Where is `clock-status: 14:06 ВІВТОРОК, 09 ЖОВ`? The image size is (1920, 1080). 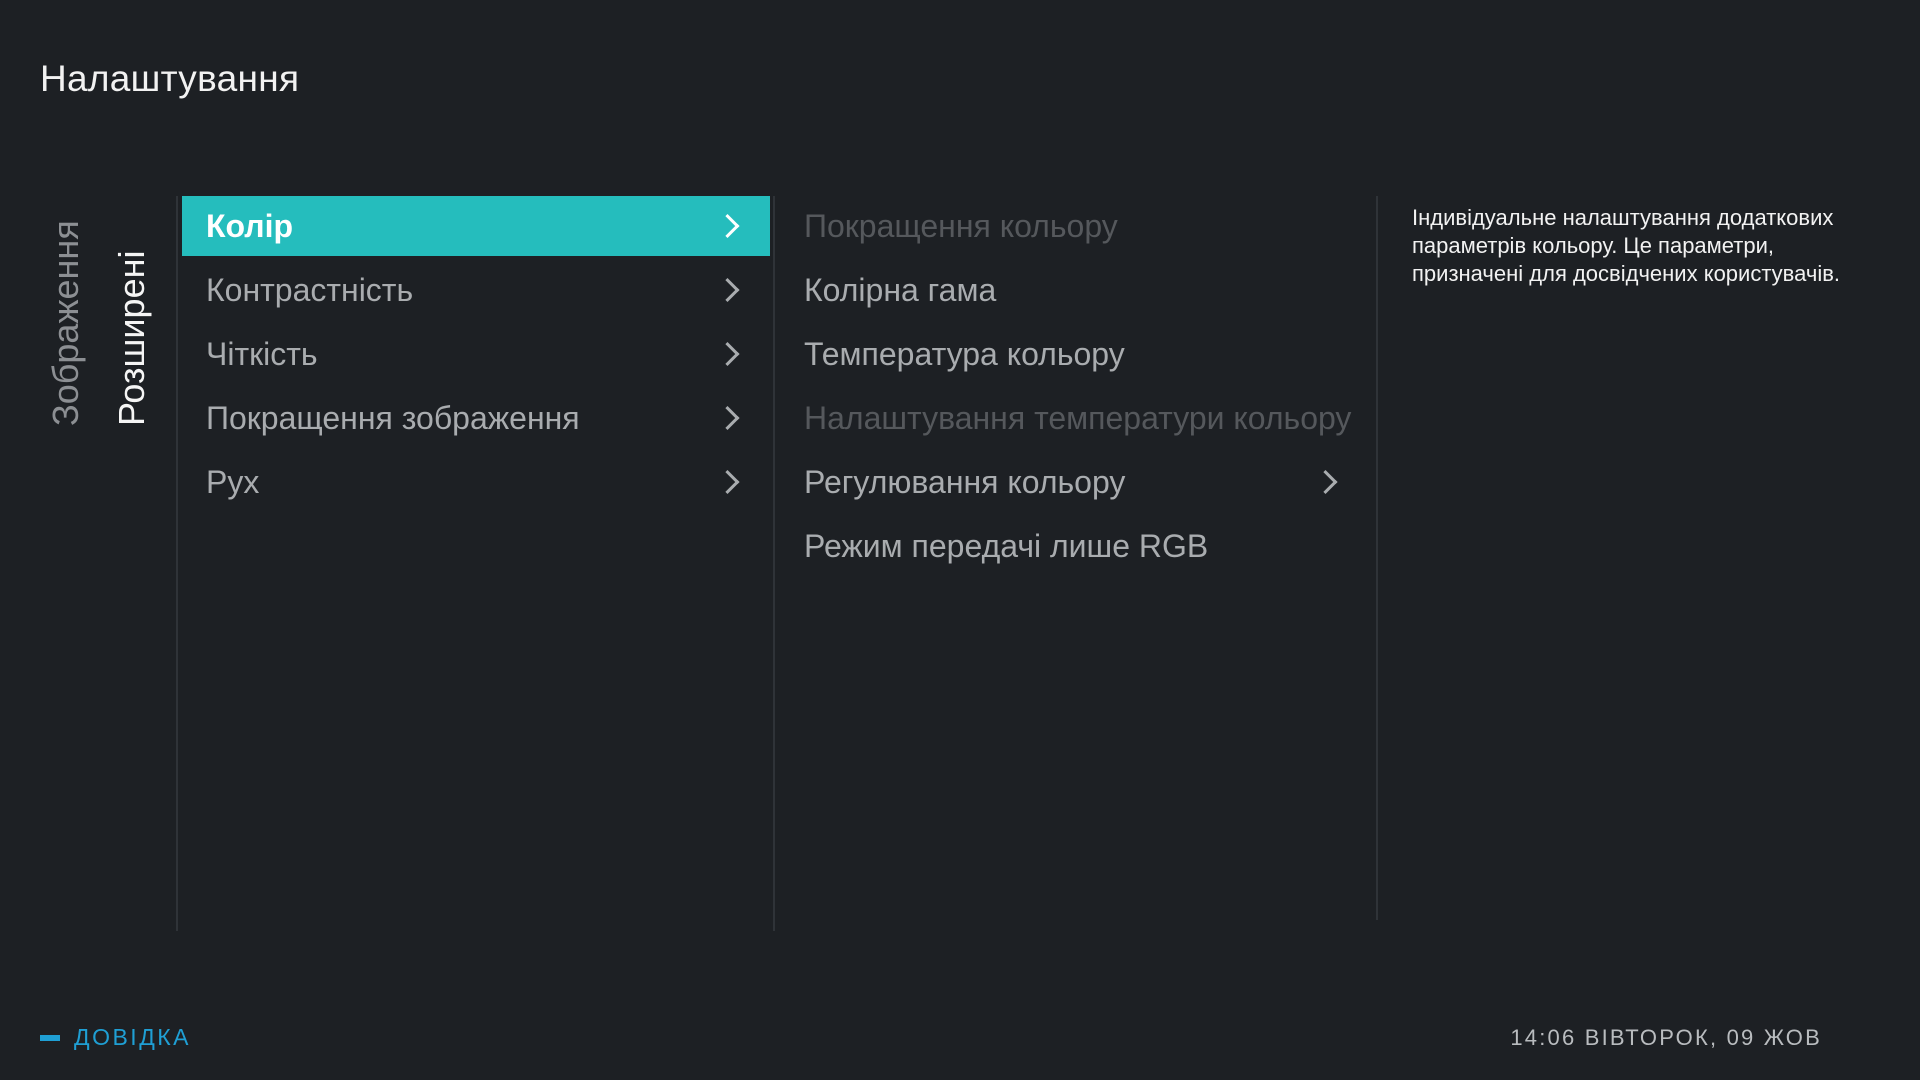 clock-status: 14:06 ВІВТОРОК, 09 ЖОВ is located at coordinates (1666, 1037).